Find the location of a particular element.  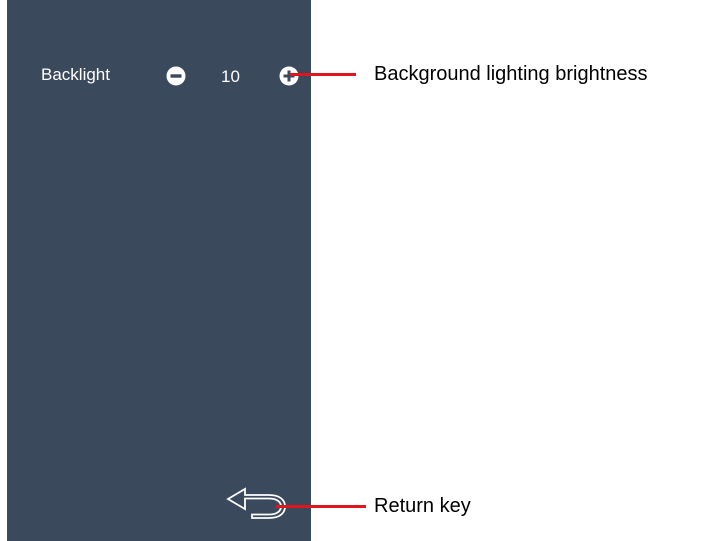

backlight-callout-text: Background lighting brightness is located at coordinates (511, 74).